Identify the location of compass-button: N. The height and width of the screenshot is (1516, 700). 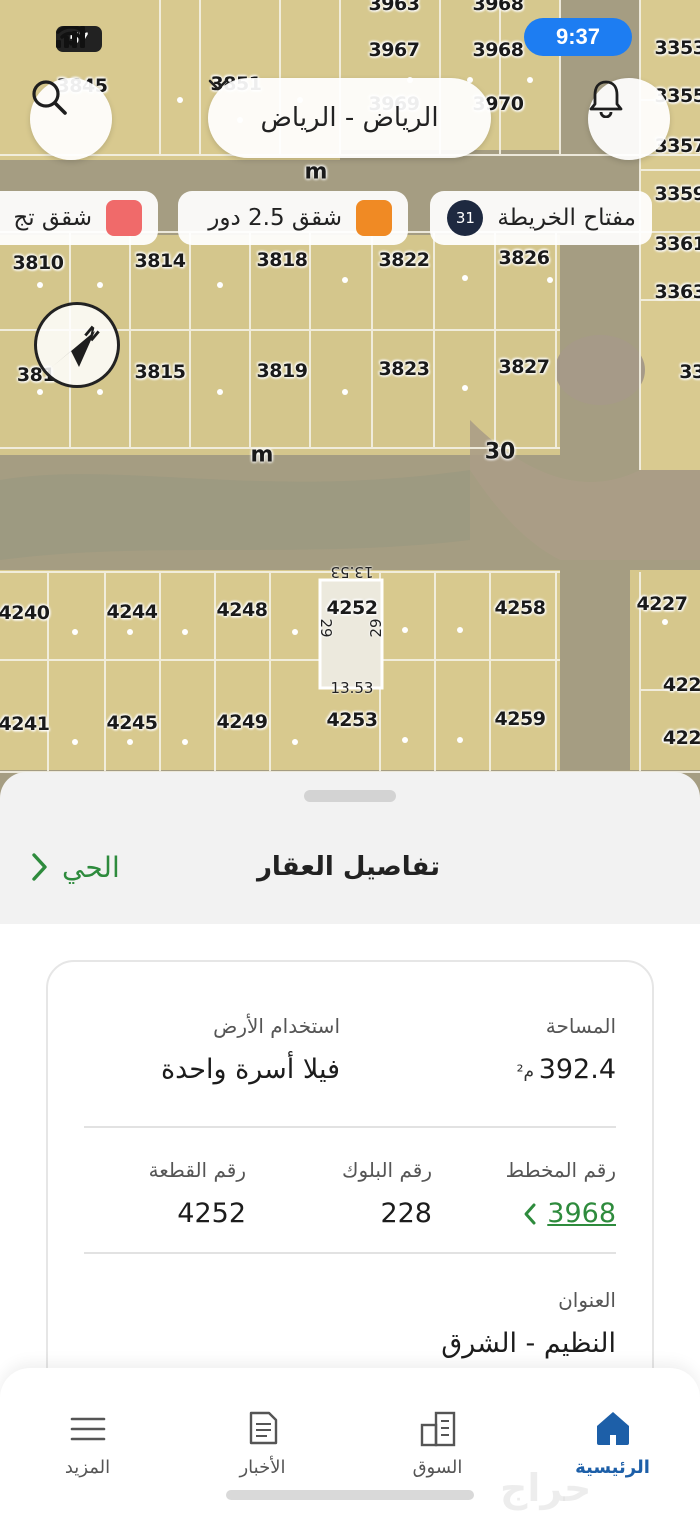
(77, 345).